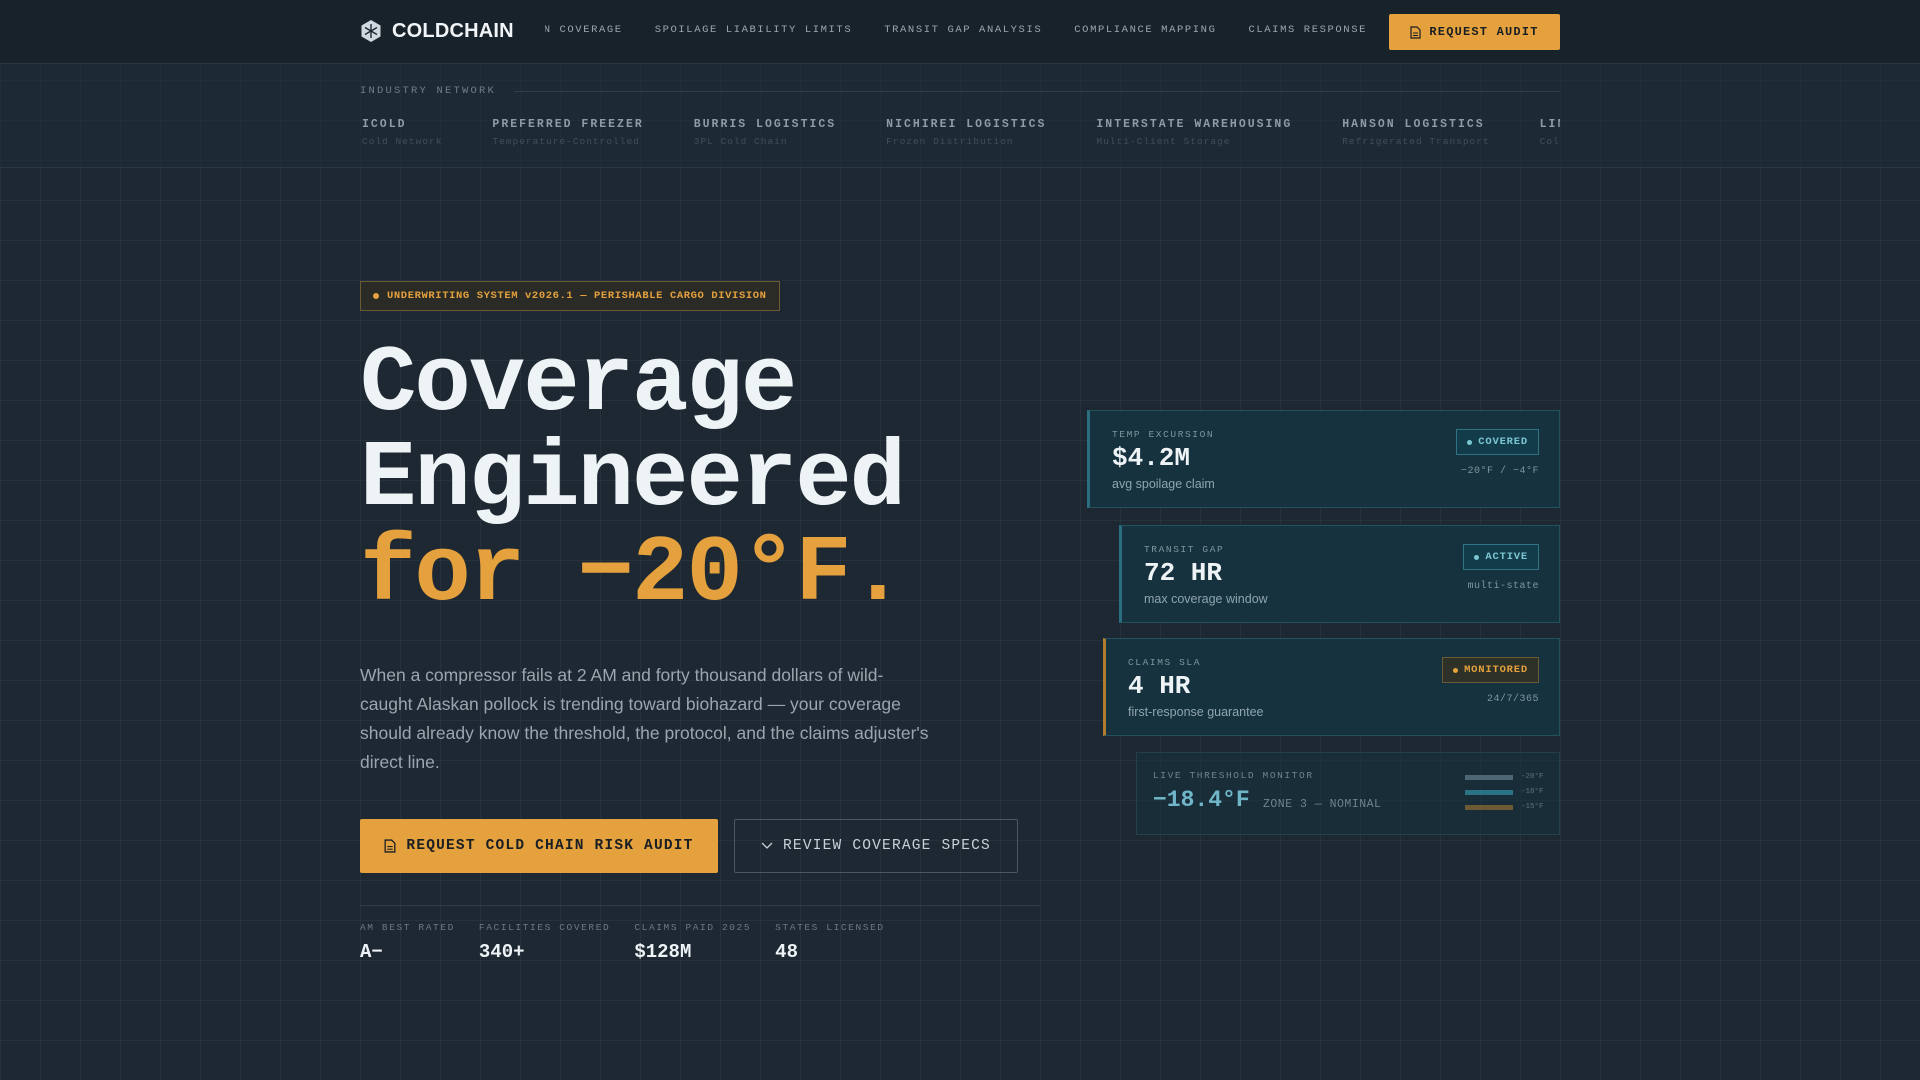 The width and height of the screenshot is (1920, 1080). I want to click on status-badge-label: ACTIVE, so click(1506, 557).